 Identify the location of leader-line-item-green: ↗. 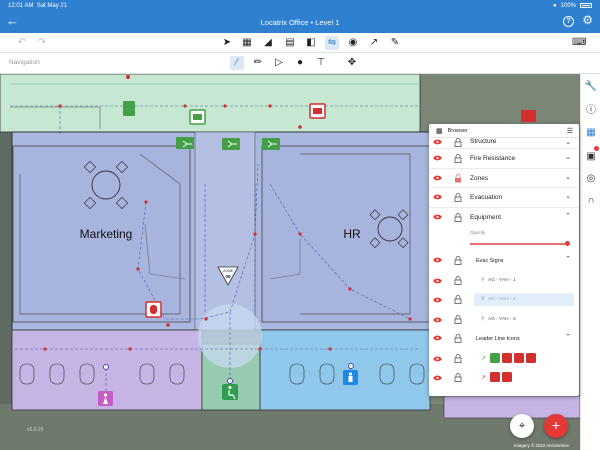
(504, 359).